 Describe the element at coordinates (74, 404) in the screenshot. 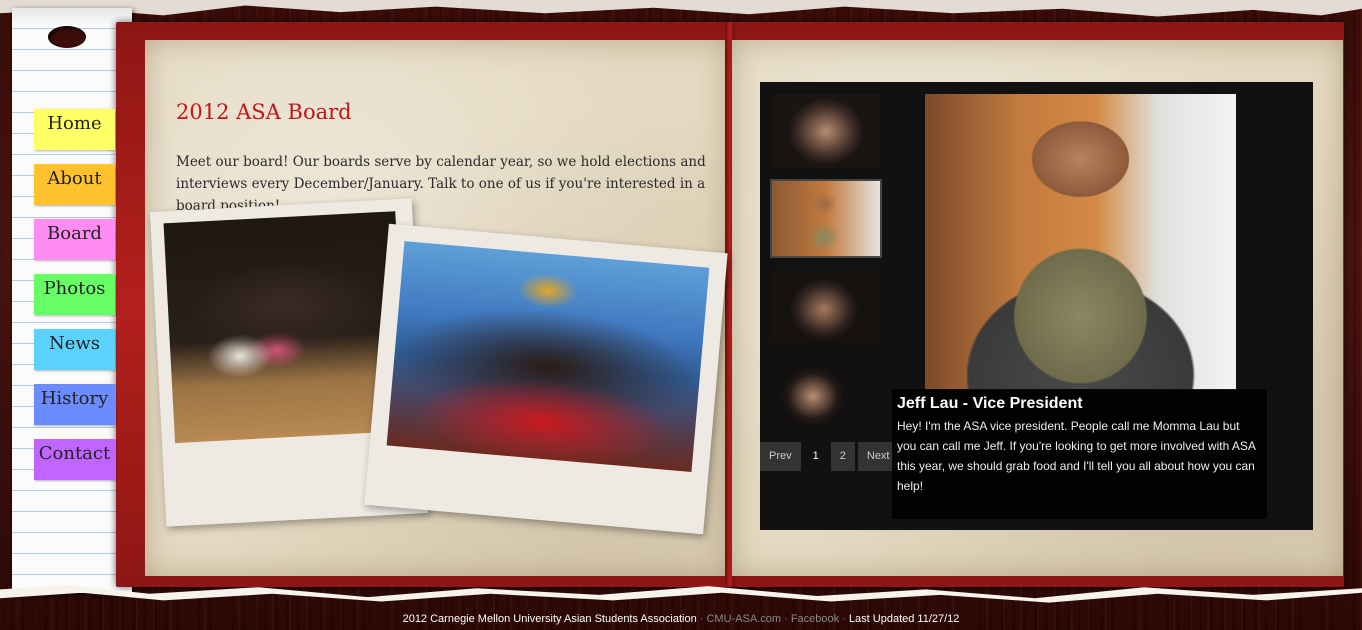

I see `nav-tab-history: History` at that location.